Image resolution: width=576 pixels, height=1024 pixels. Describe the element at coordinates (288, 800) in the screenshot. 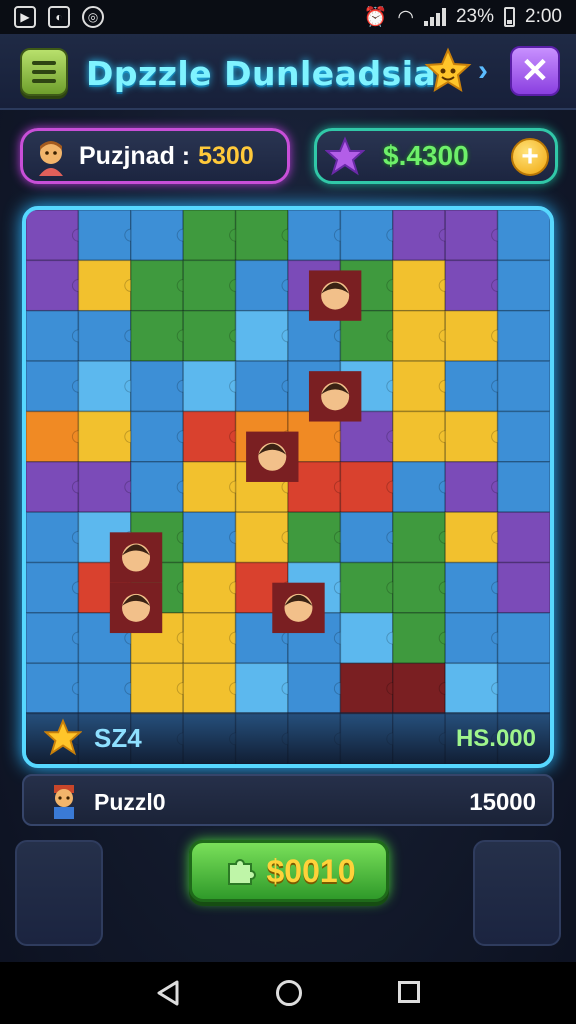

I see `player-row: Puzzl0 15000` at that location.